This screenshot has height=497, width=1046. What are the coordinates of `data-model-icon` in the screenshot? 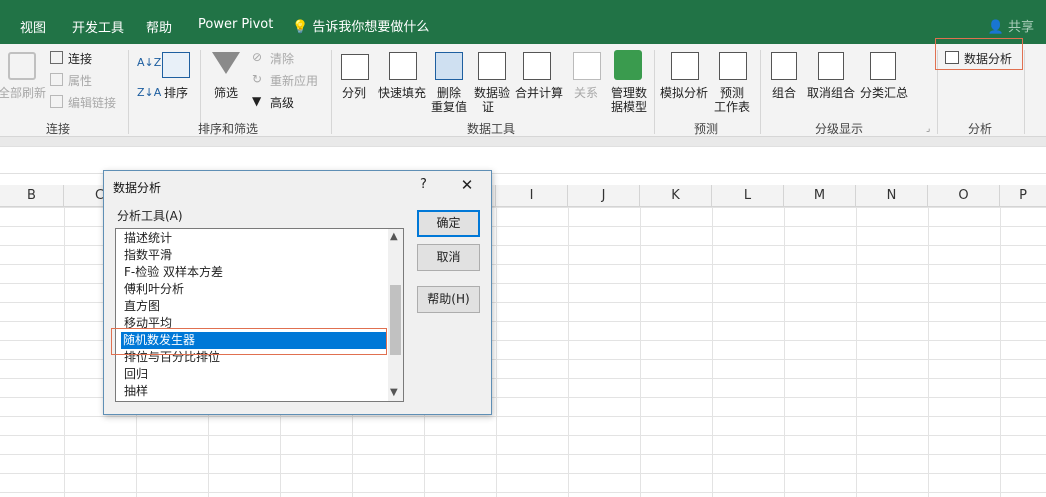 It's located at (628, 65).